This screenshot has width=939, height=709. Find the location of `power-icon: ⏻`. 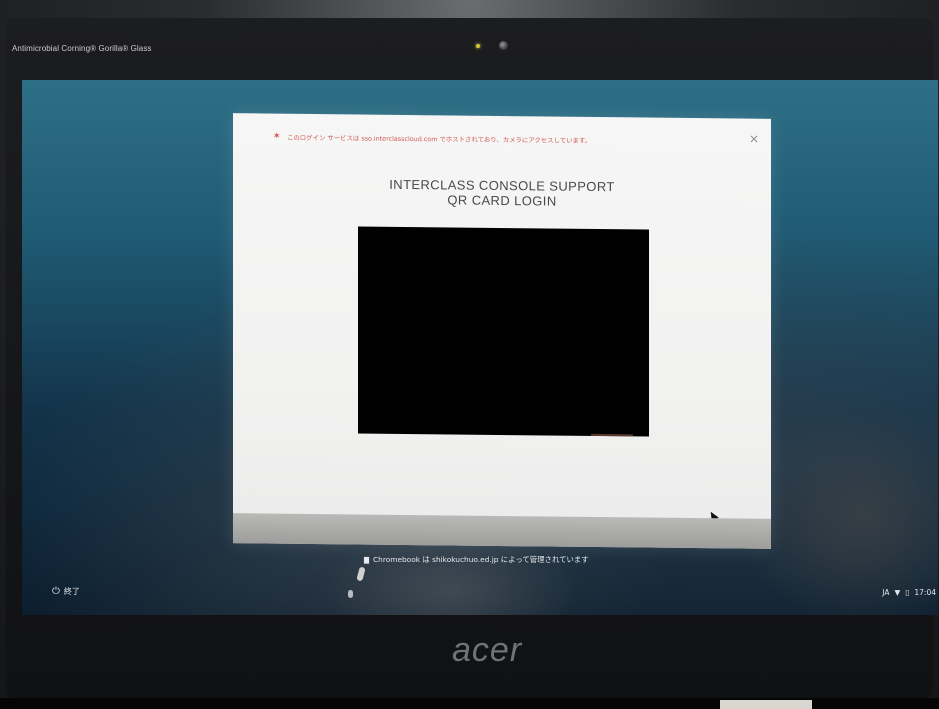

power-icon: ⏻ is located at coordinates (56, 591).